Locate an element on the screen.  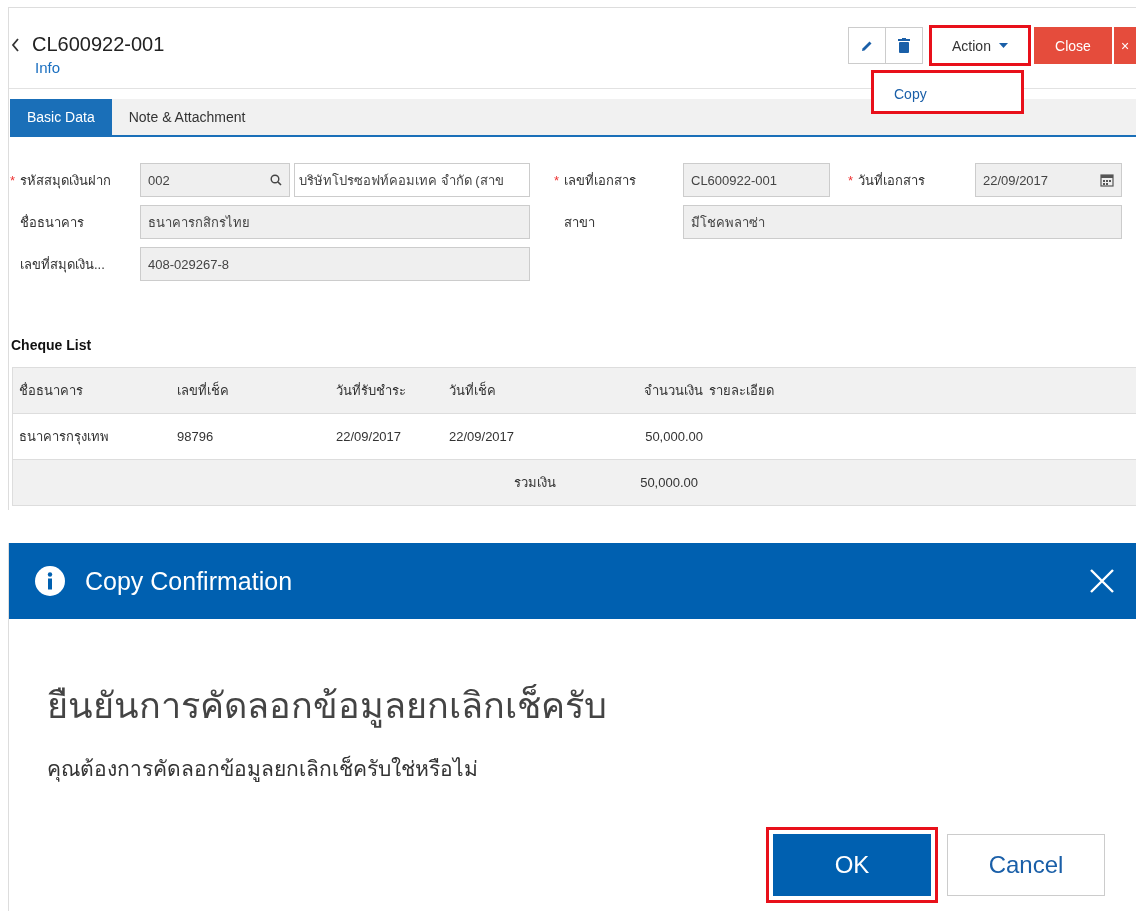
date-field: 22/09/2017 is located at coordinates (1048, 180).